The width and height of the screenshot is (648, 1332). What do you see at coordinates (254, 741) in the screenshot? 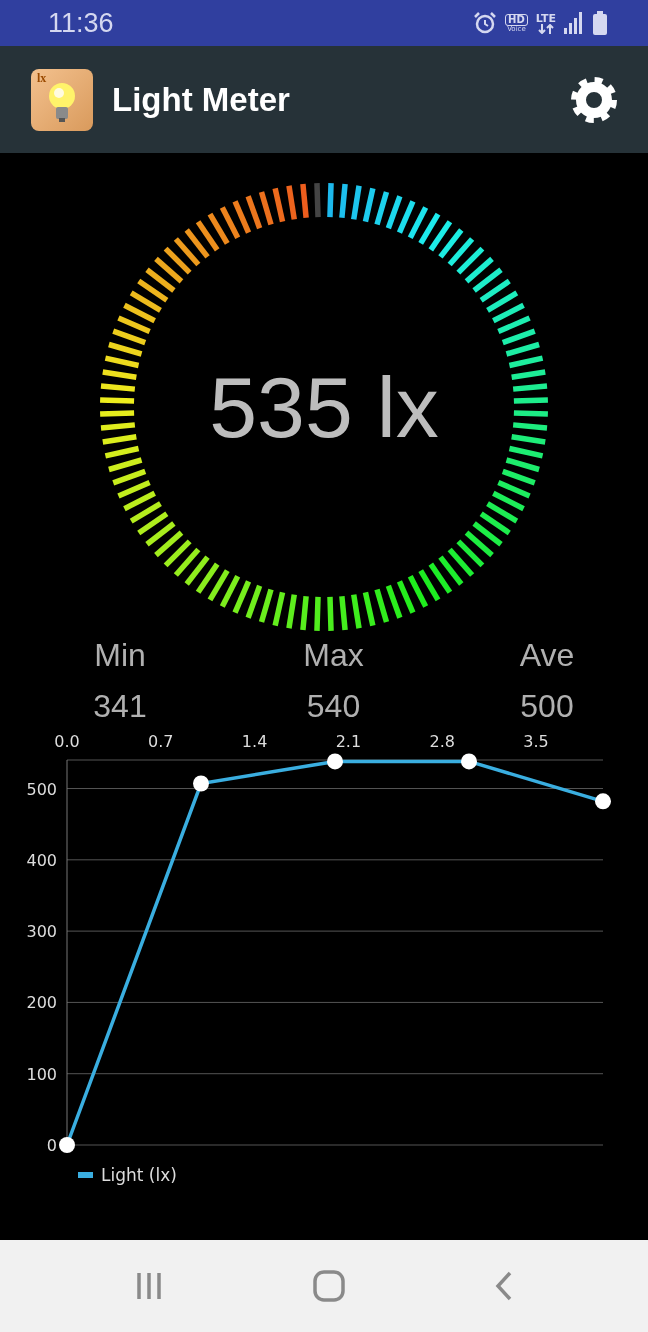
I see `x-tick-label: 1.4` at bounding box center [254, 741].